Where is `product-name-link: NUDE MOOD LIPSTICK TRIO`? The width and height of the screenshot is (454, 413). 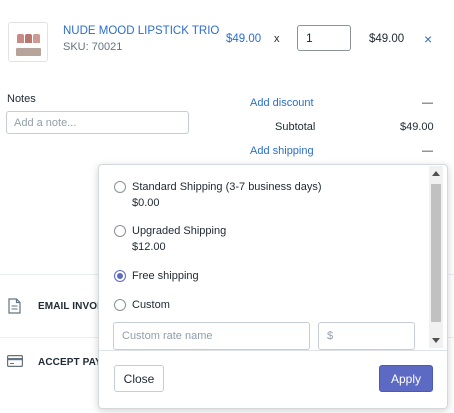 product-name-link: NUDE MOOD LIPSTICK TRIO is located at coordinates (141, 31).